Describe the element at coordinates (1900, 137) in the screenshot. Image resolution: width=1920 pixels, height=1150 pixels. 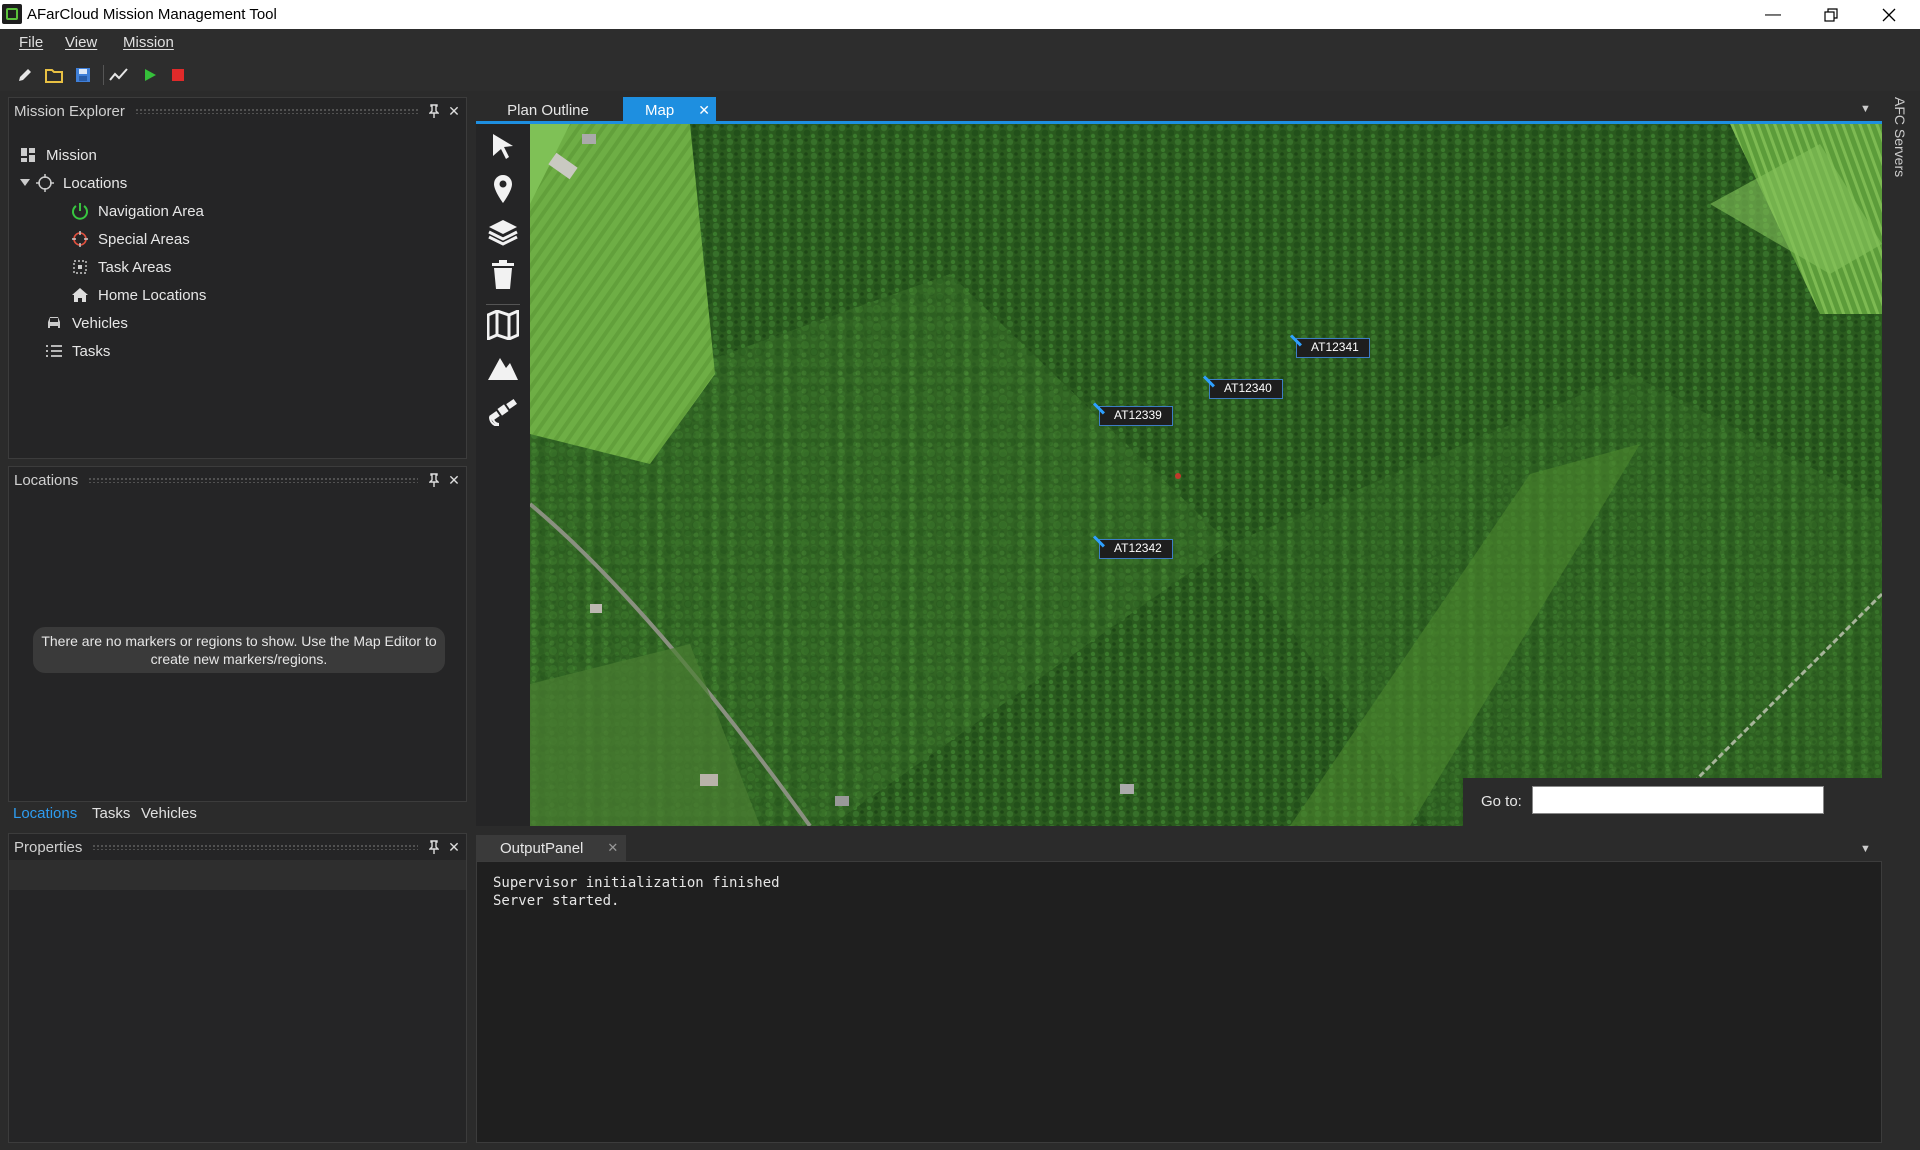
I see `side-rail-afc-servers: AFC Servers` at that location.